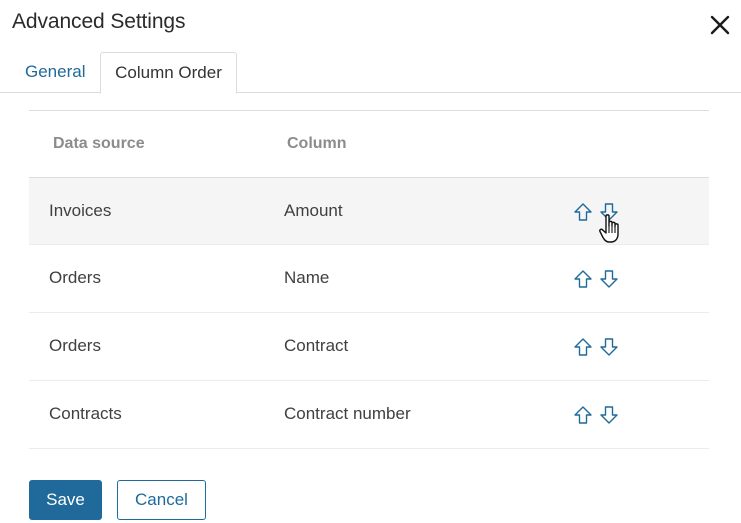 This screenshot has width=741, height=523. I want to click on row-column: Name, so click(307, 277).